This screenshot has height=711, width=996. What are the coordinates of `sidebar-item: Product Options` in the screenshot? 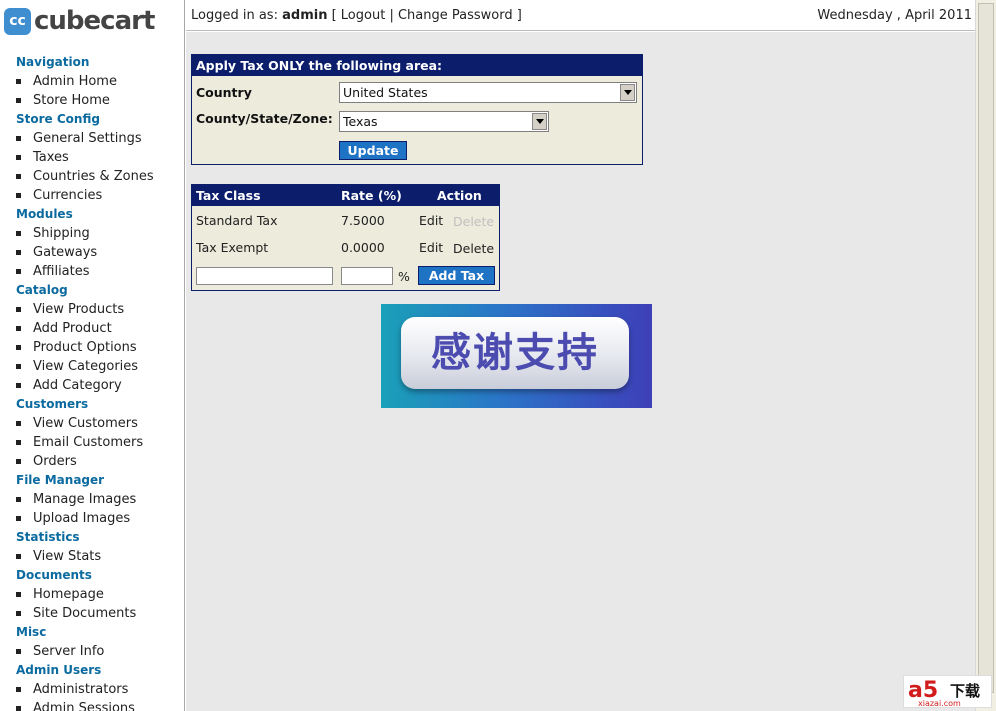 It's located at (100, 347).